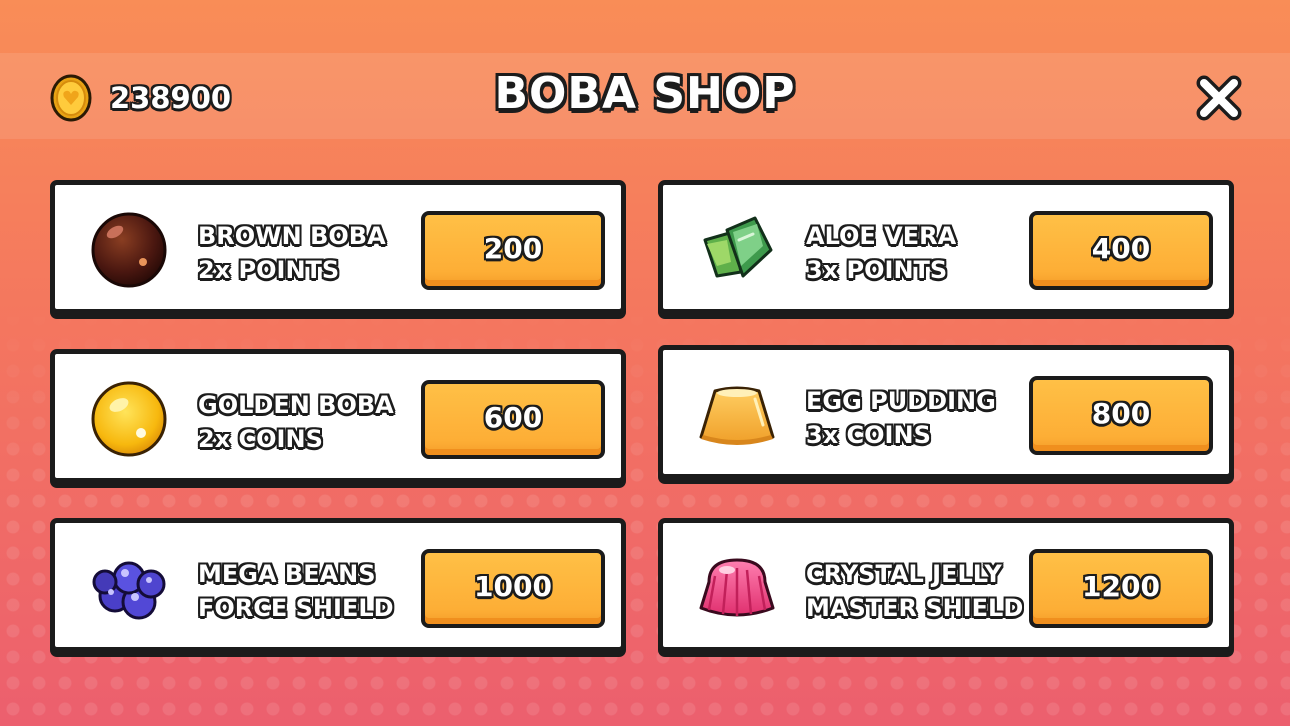 This screenshot has height=726, width=1290. I want to click on shop-item-brown-boba: BROWN BOBA 2x POINTS 200, so click(338, 247).